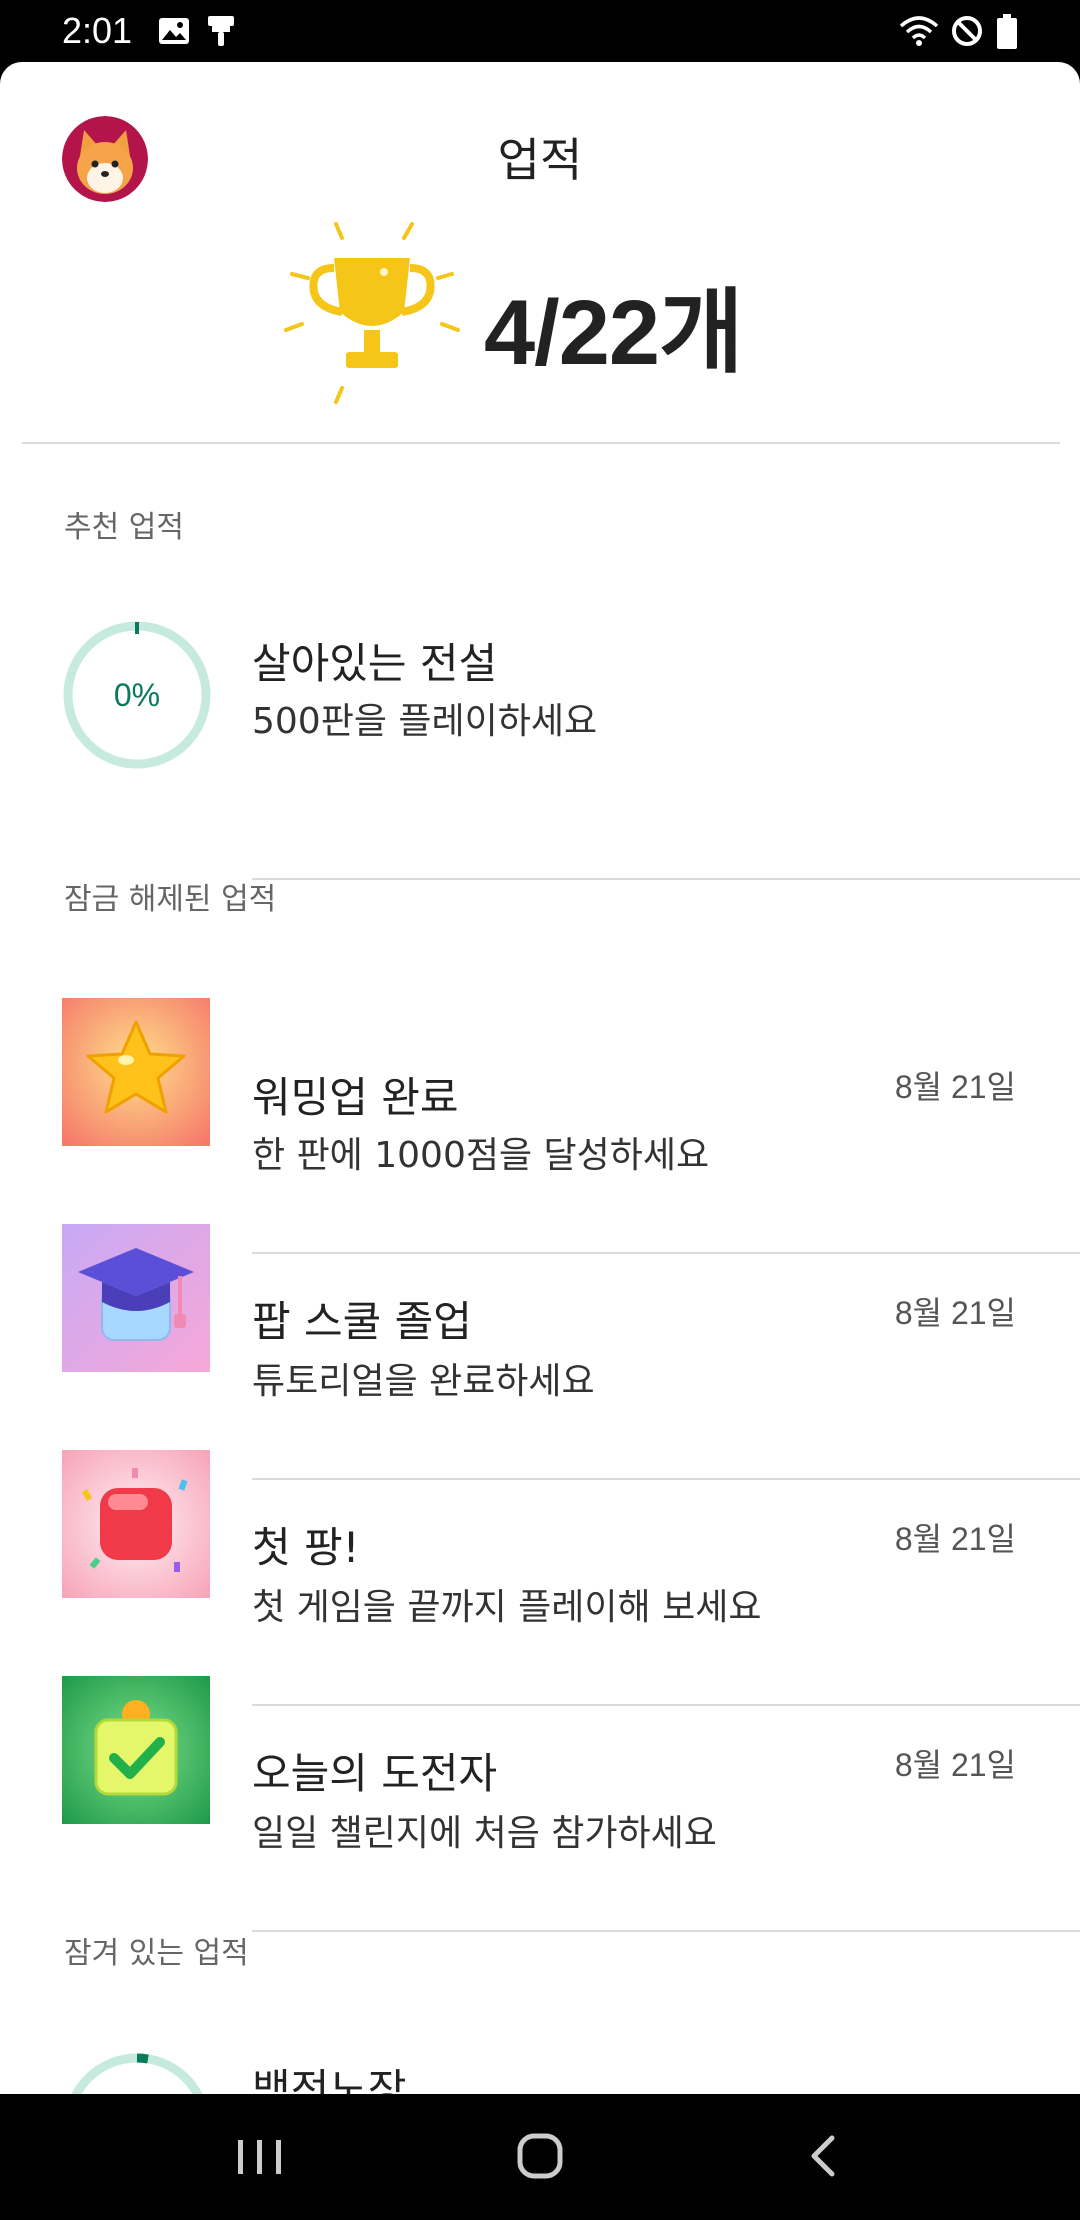 This screenshot has width=1080, height=2220. Describe the element at coordinates (614, 333) in the screenshot. I see `achievement-count: 4/22개` at that location.